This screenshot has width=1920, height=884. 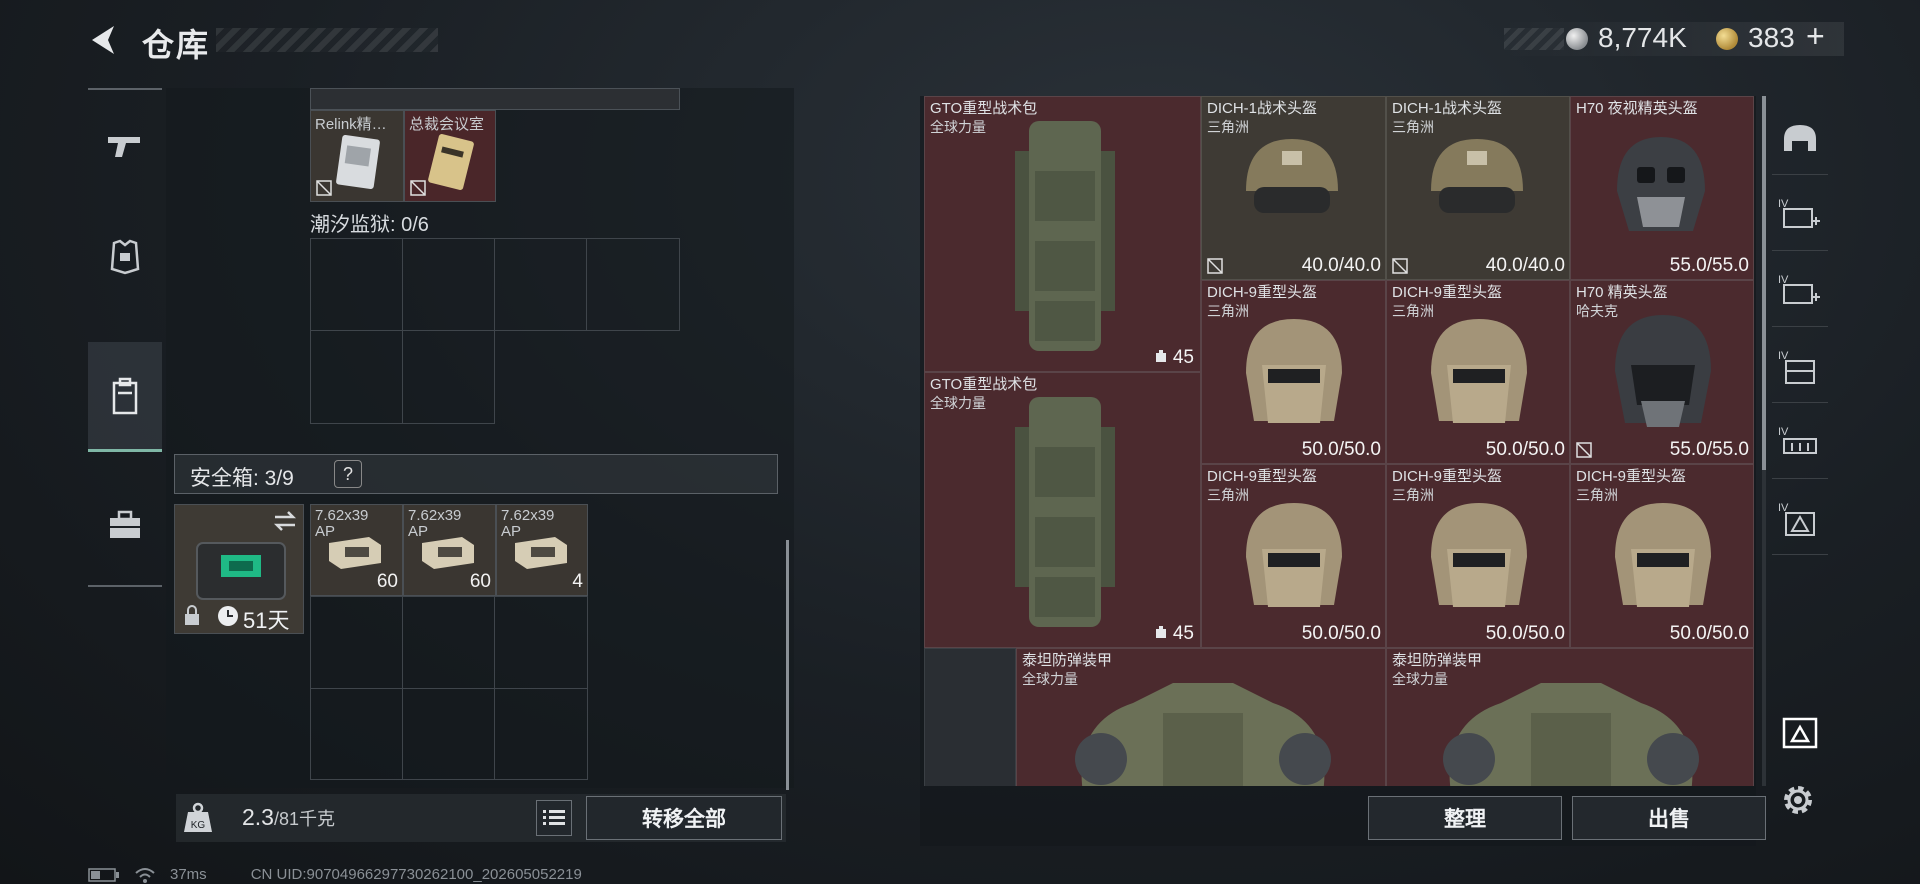 I want to click on filter-backpack: IV, so click(x=1800, y=367).